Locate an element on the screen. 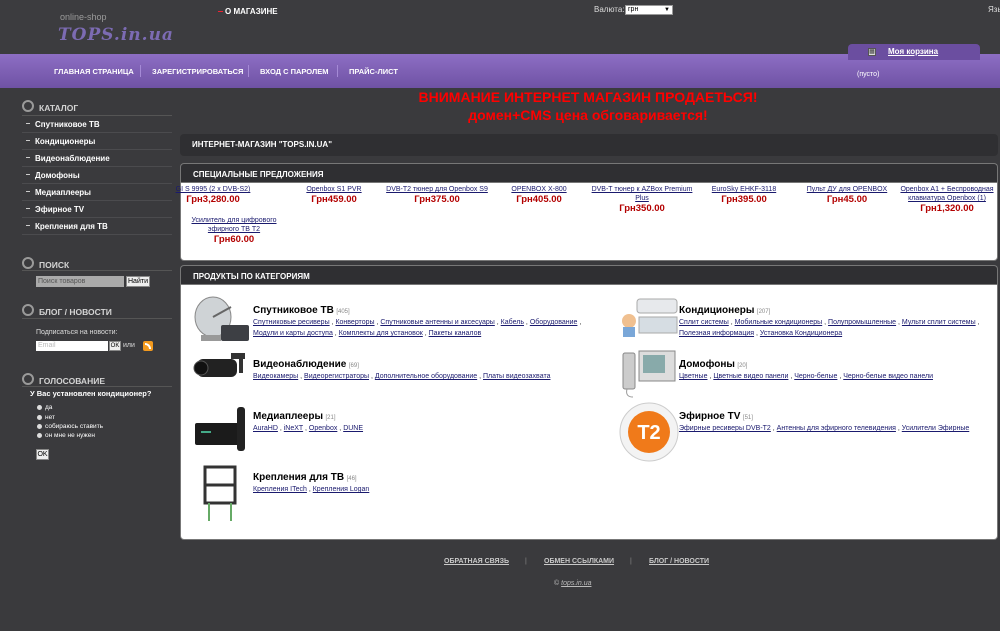 This screenshot has height=631, width=1000. product-name: GI S 9995 (2 x DVB-S2) is located at coordinates (213, 189).